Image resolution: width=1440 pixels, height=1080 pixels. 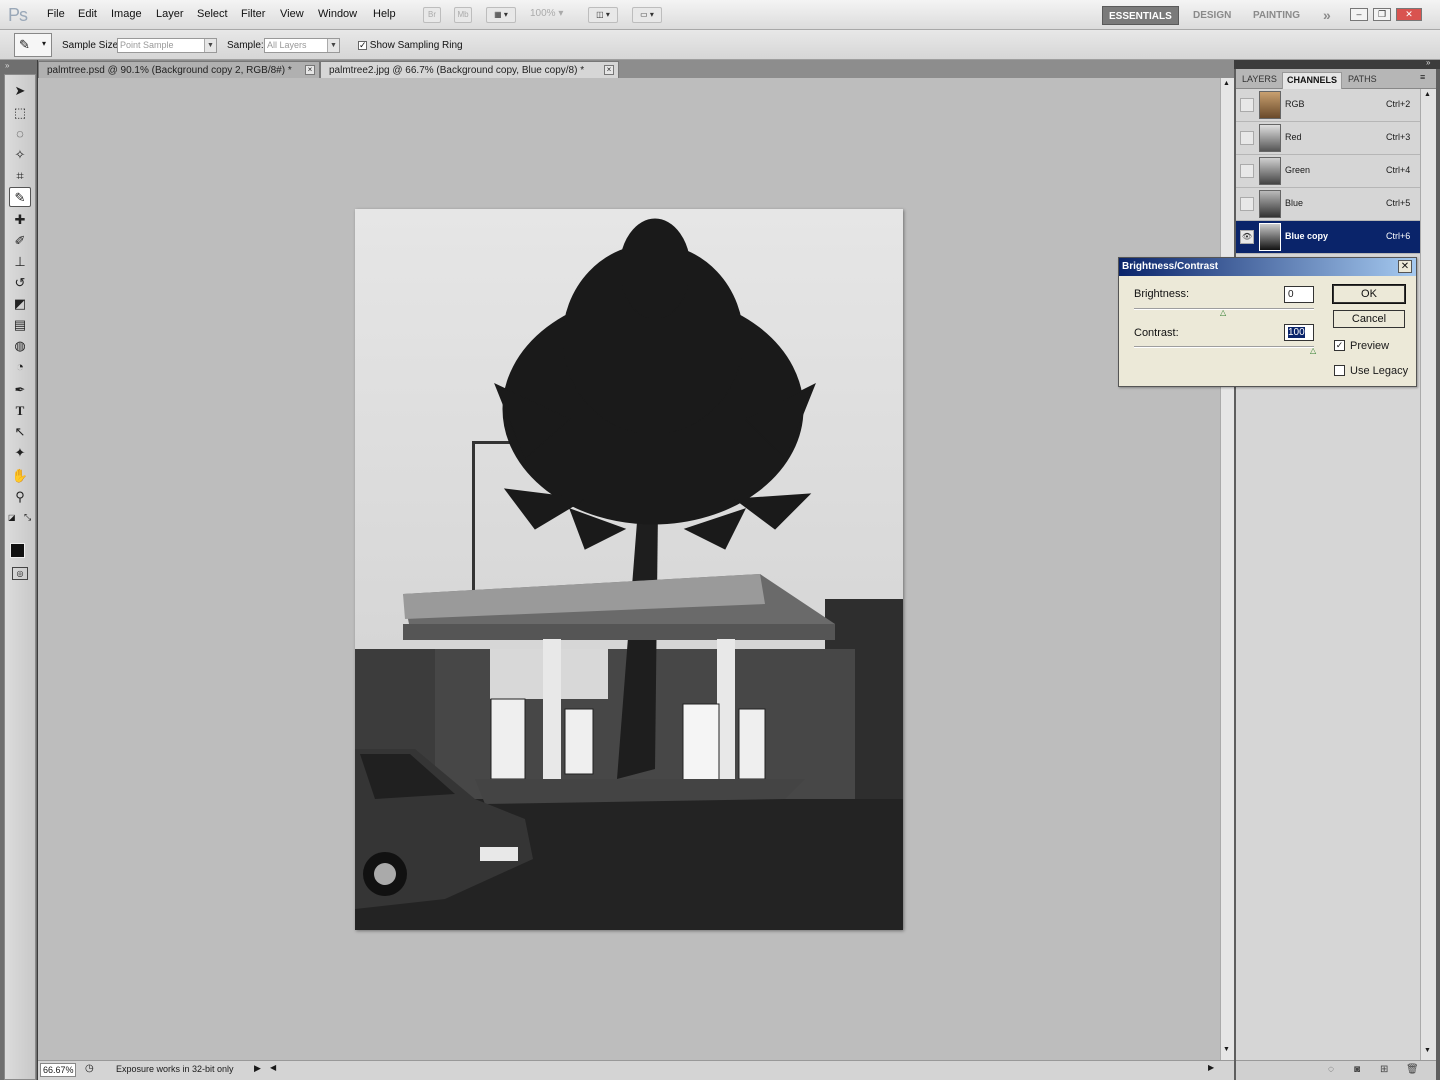 I want to click on status-menu-arrow-icon: ▶, so click(x=257, y=1068).